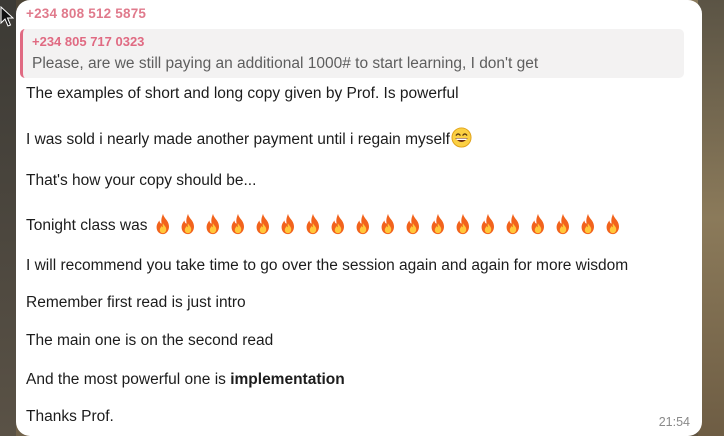  What do you see at coordinates (7, 16) in the screenshot?
I see `mouse-cursor-icon` at bounding box center [7, 16].